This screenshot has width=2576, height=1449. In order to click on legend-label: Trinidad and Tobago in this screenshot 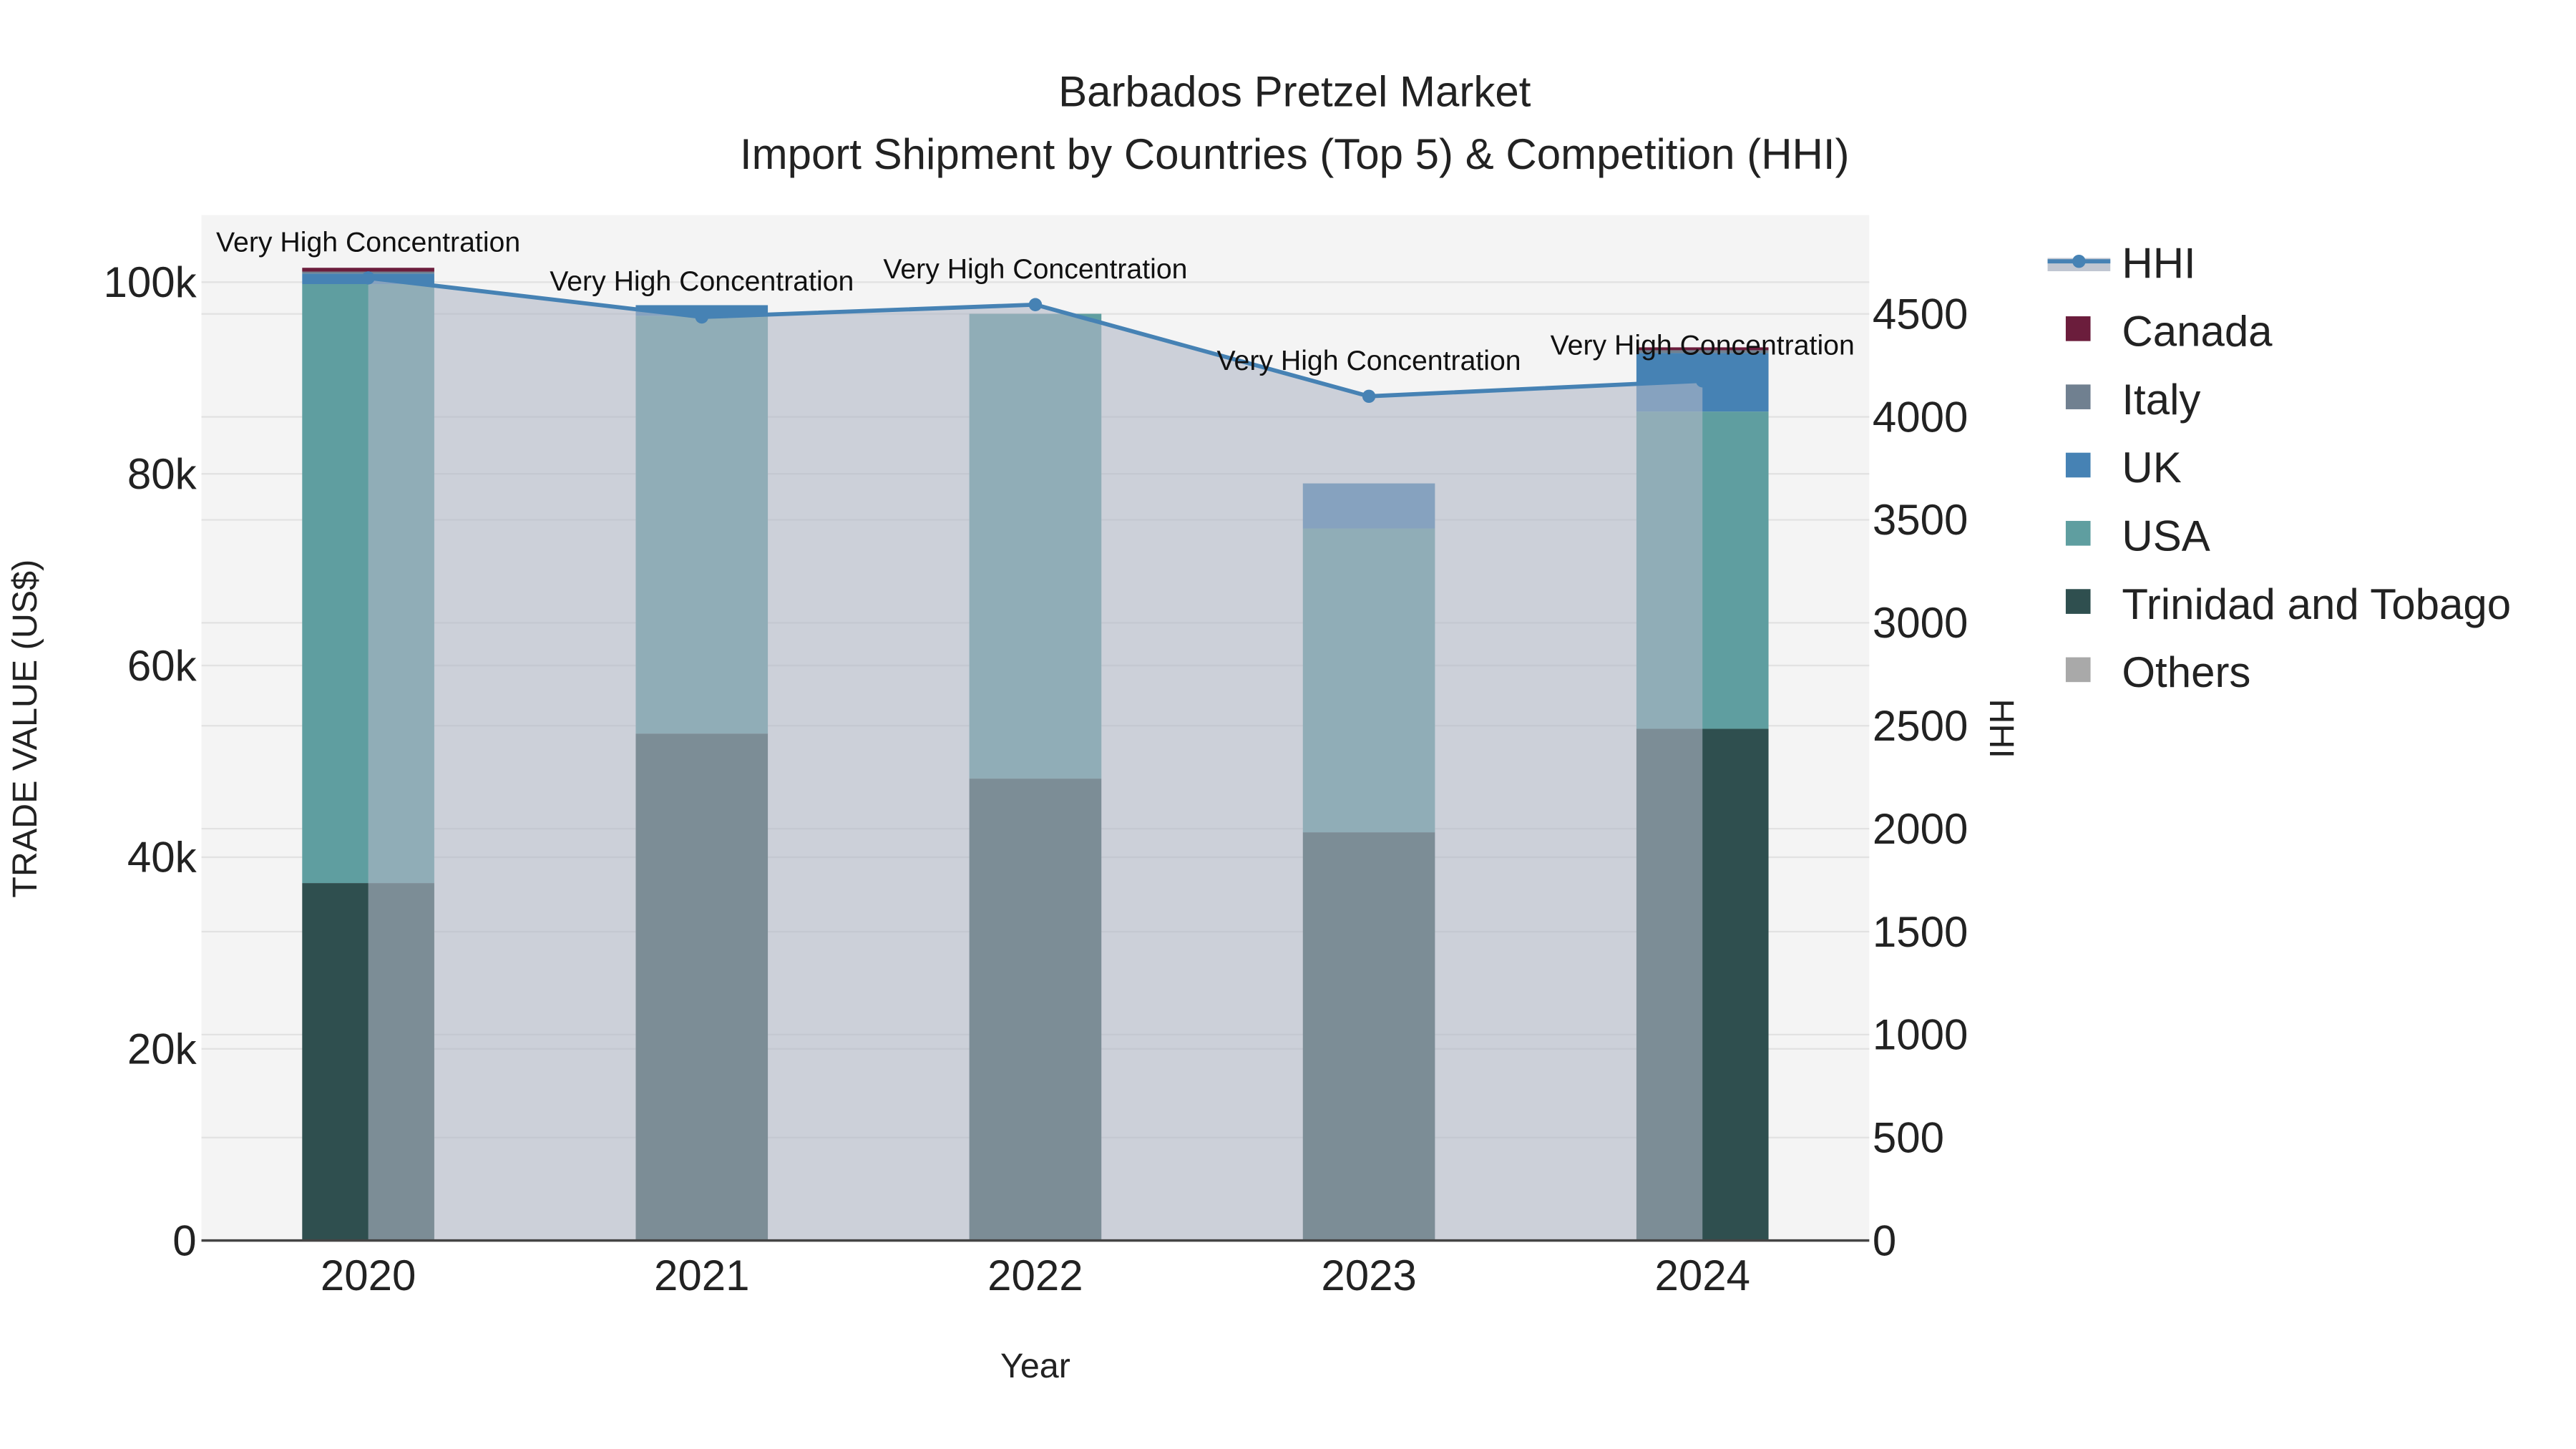, I will do `click(2316, 604)`.